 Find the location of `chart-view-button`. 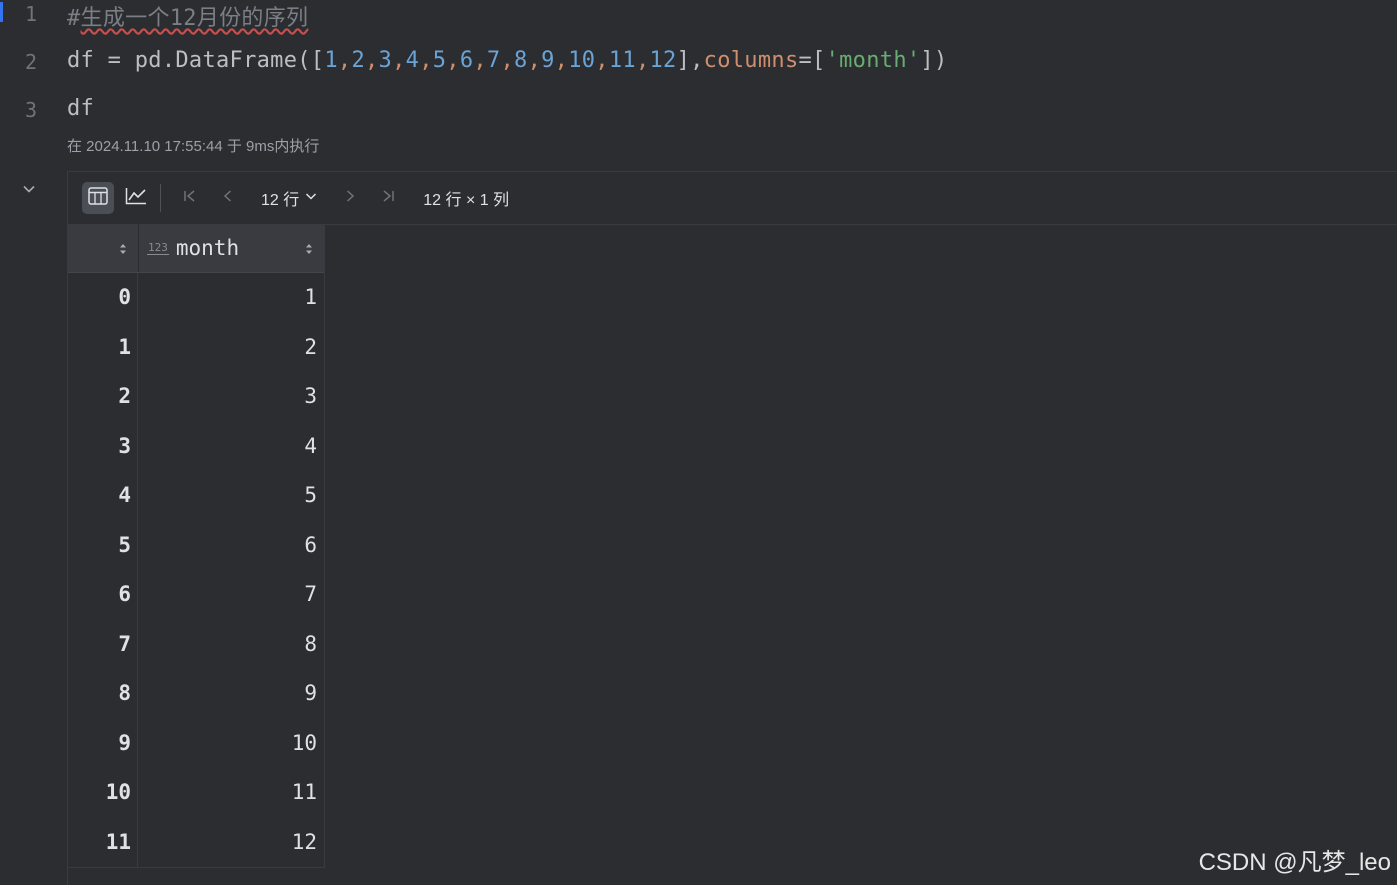

chart-view-button is located at coordinates (136, 198).